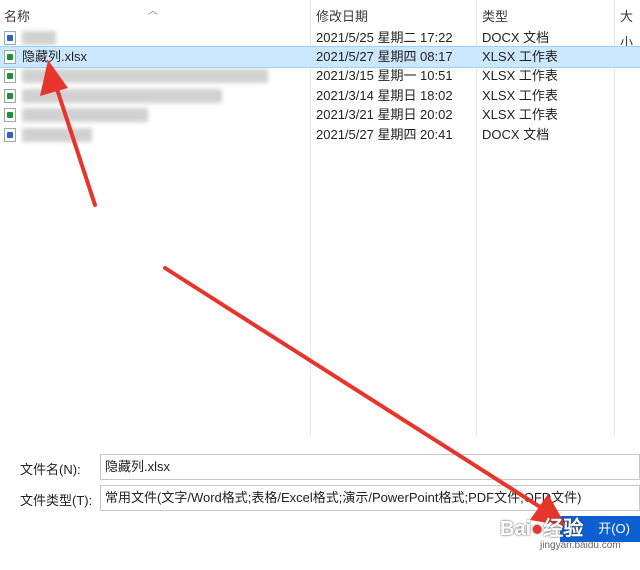 This screenshot has width=640, height=570. Describe the element at coordinates (537, 529) in the screenshot. I see `paw-icon: ●` at that location.